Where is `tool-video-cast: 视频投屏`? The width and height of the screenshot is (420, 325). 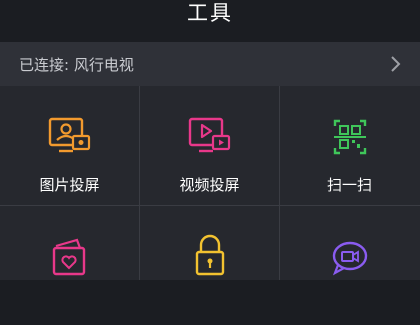
tool-video-cast: 视频投屏 is located at coordinates (209, 145).